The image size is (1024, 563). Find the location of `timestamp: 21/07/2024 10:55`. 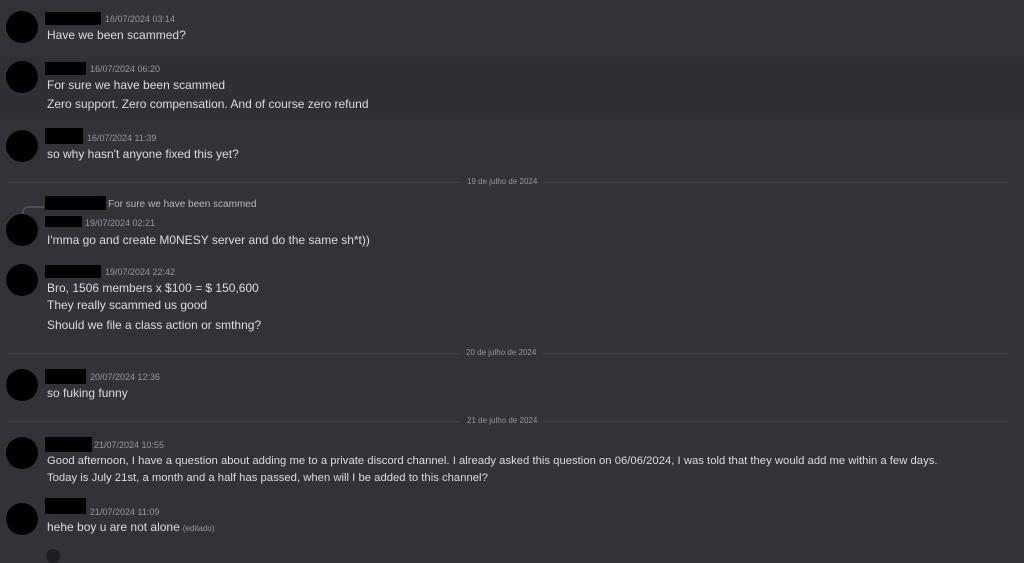

timestamp: 21/07/2024 10:55 is located at coordinates (129, 445).